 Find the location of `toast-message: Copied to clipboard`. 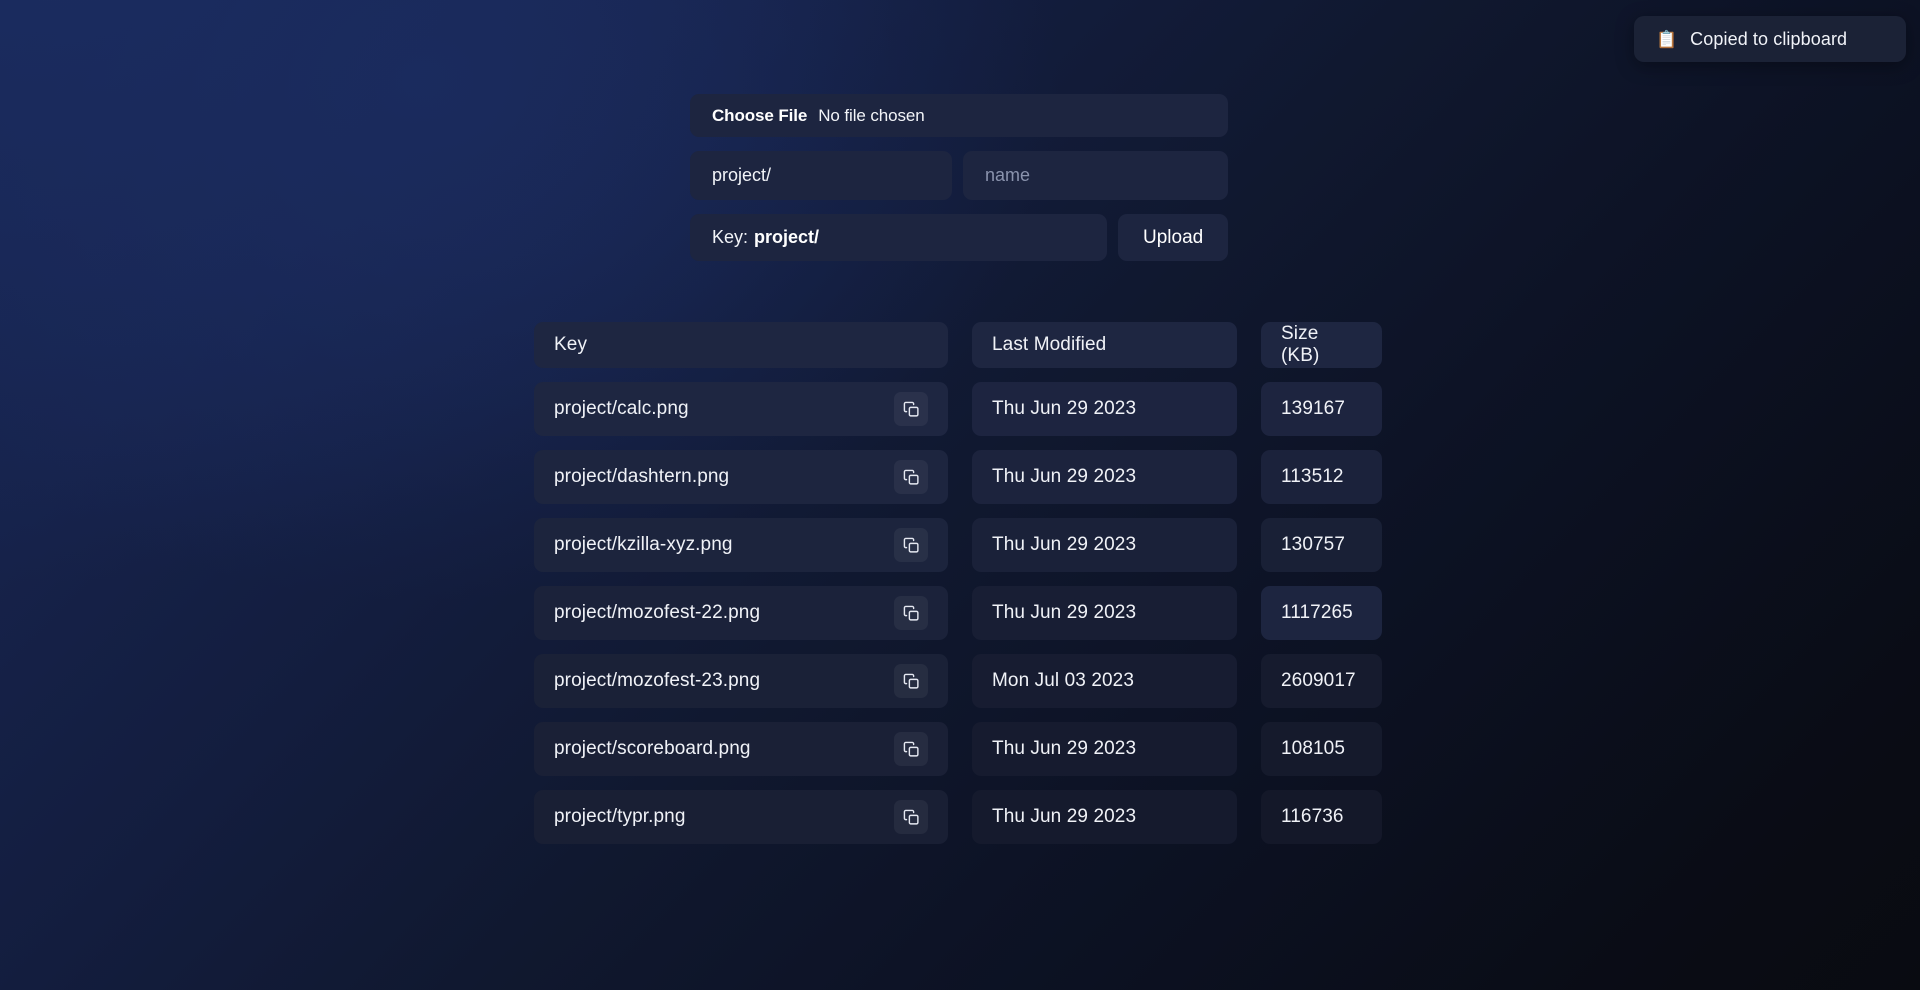

toast-message: Copied to clipboard is located at coordinates (1769, 38).